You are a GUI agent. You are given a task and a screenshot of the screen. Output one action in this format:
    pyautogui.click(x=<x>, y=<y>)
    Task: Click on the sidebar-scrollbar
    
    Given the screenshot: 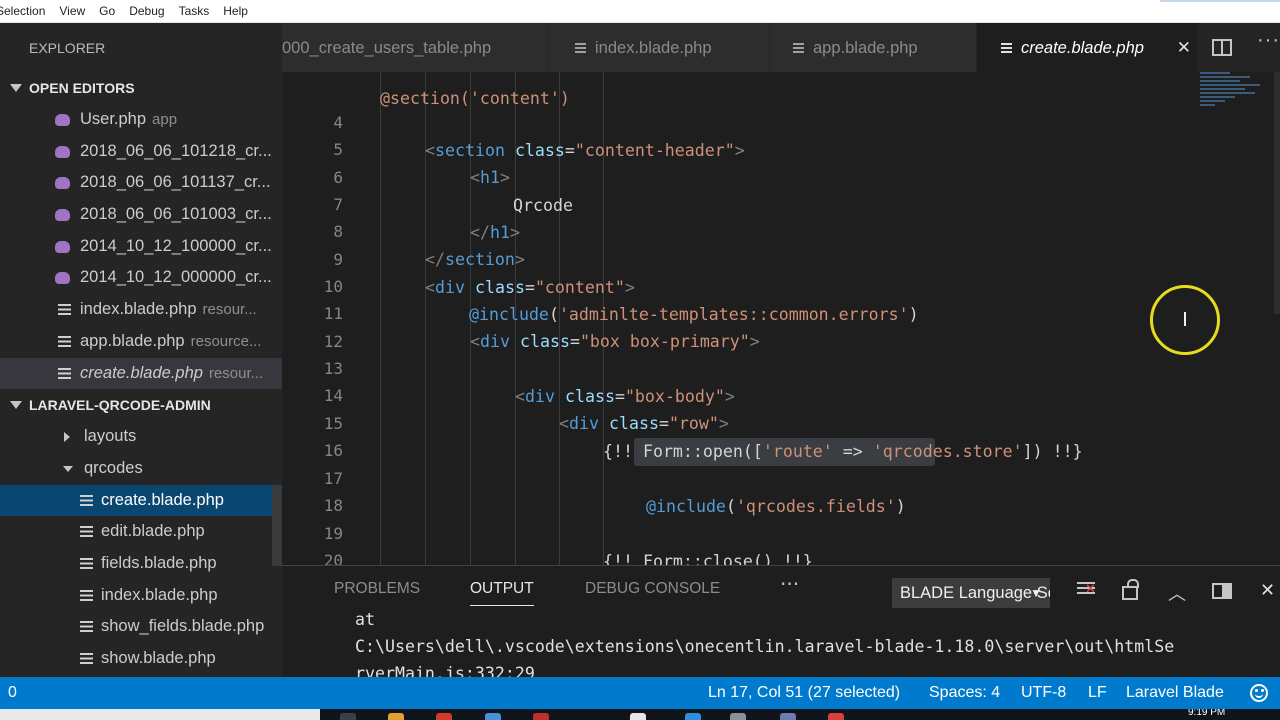 What is the action you would take?
    pyautogui.click(x=277, y=526)
    